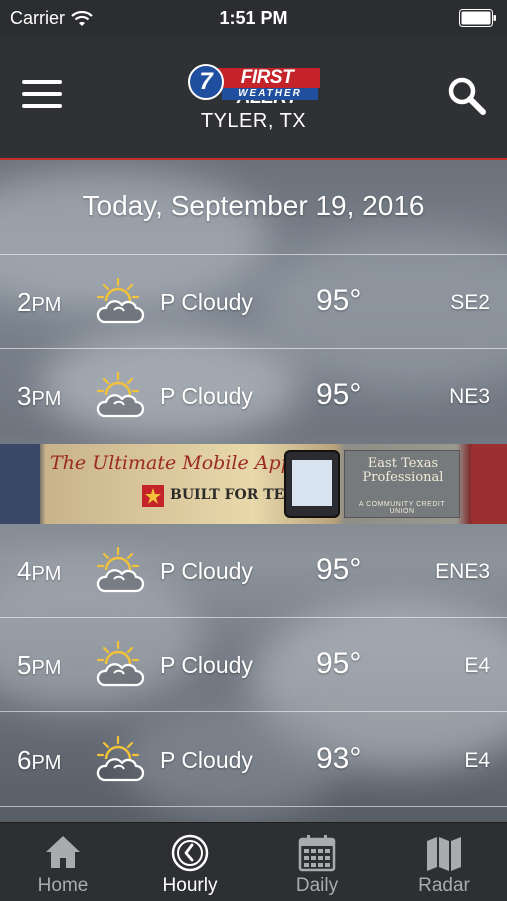 This screenshot has height=901, width=507. I want to click on location-label: TYLER, TX, so click(253, 121).